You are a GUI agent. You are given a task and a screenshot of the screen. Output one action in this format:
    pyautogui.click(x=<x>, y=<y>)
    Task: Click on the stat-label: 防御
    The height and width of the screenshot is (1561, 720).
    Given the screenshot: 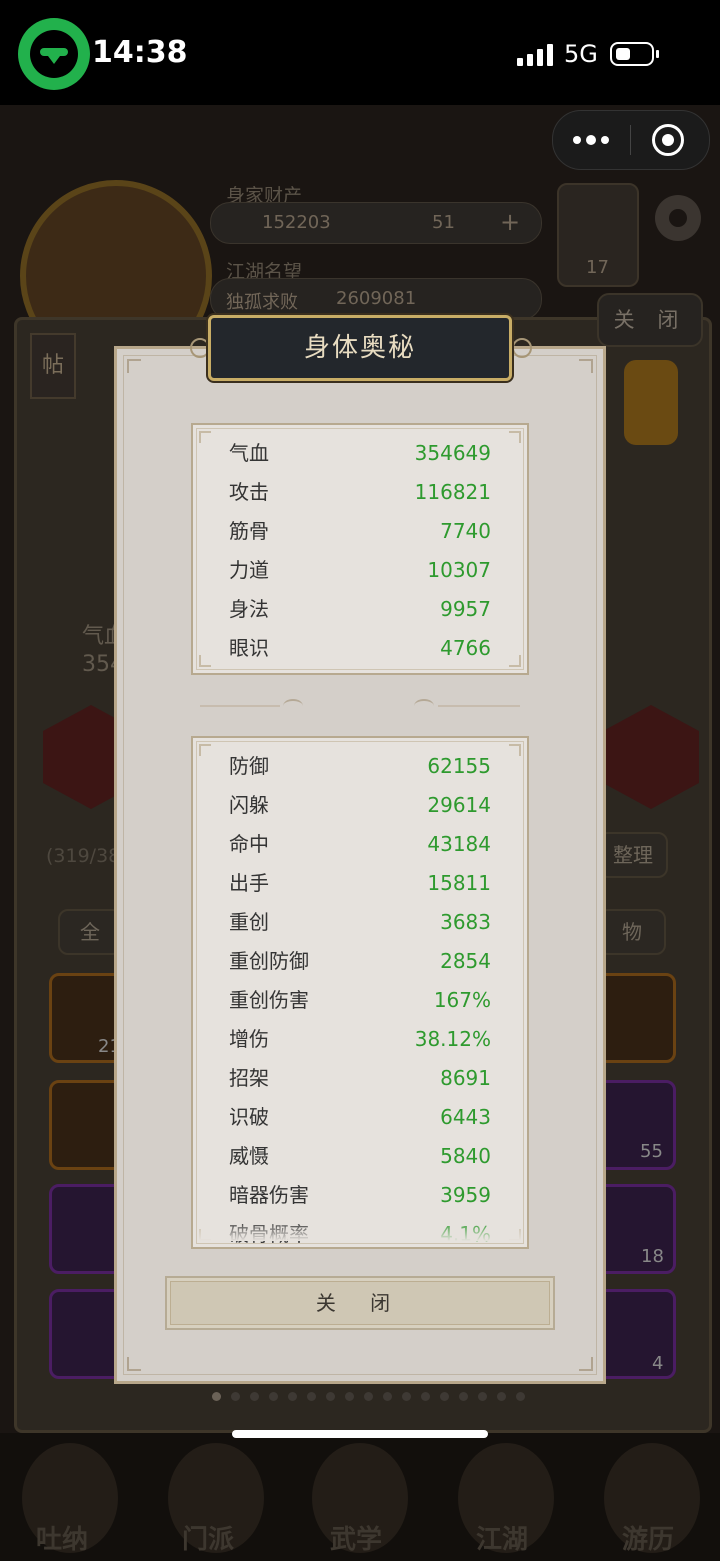 What is the action you would take?
    pyautogui.click(x=249, y=766)
    